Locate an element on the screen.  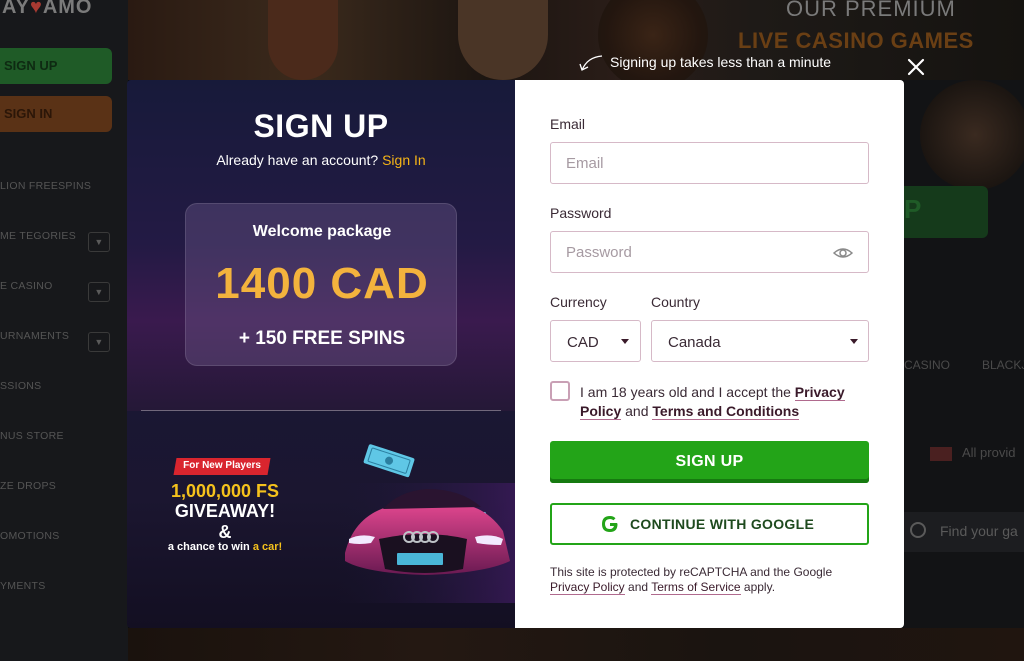
giveaway-amp: & is located at coordinates (225, 532).